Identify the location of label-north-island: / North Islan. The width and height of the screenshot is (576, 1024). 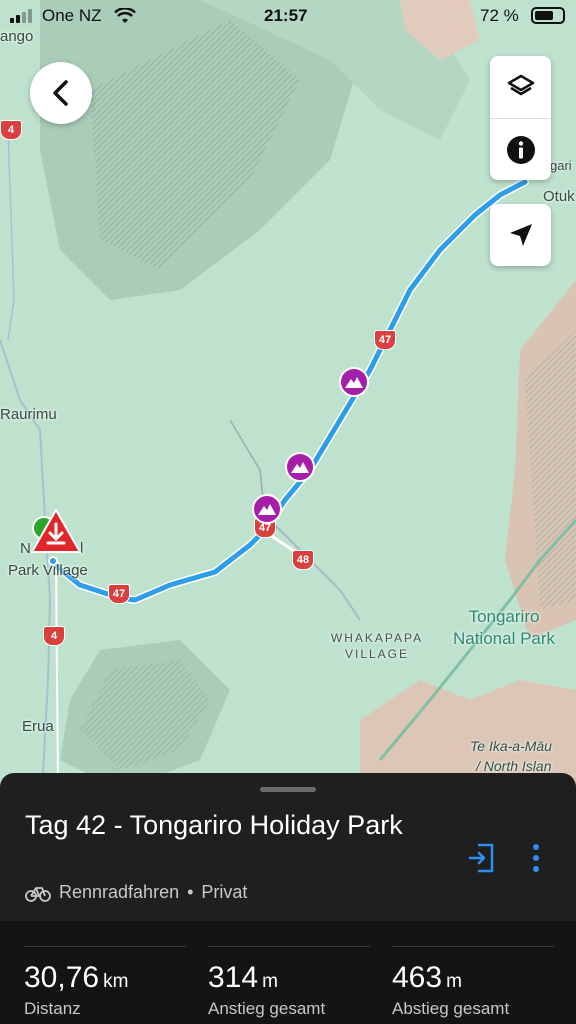
(514, 766).